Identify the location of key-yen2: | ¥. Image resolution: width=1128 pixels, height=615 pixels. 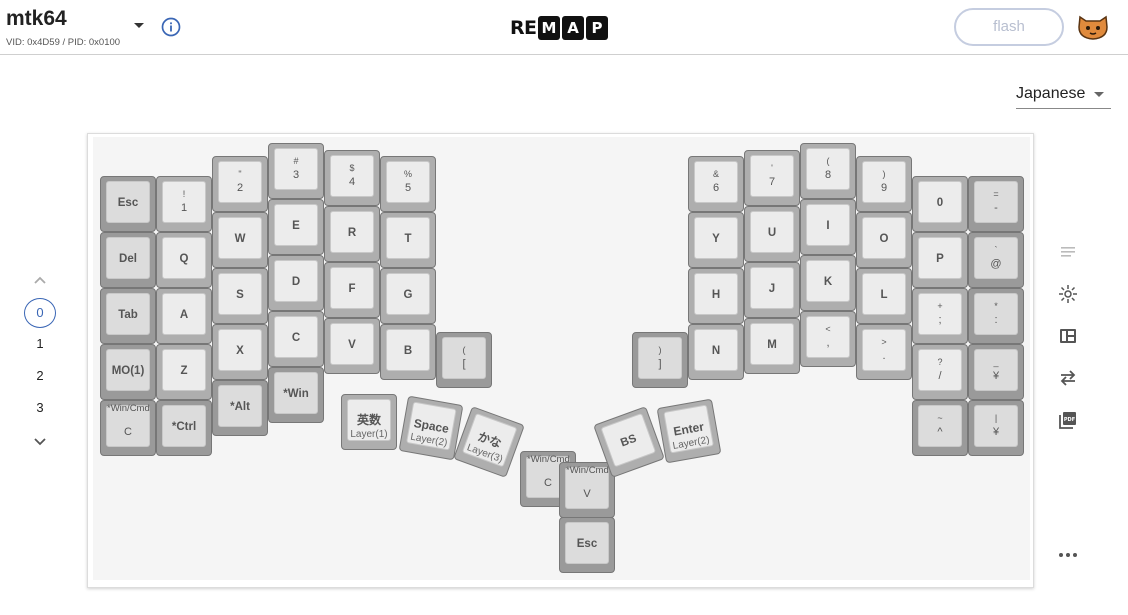
(996, 428).